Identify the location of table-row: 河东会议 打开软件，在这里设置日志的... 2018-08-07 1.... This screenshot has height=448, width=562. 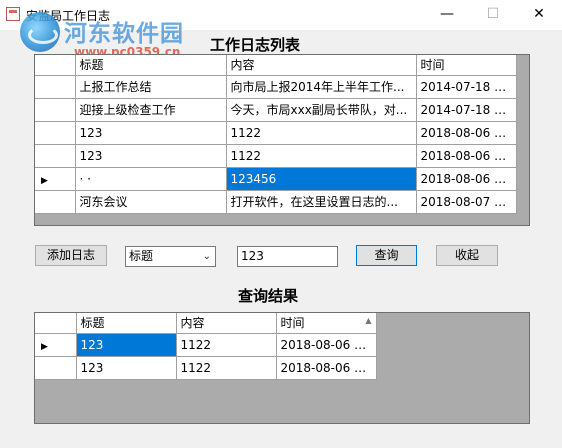
(276, 202).